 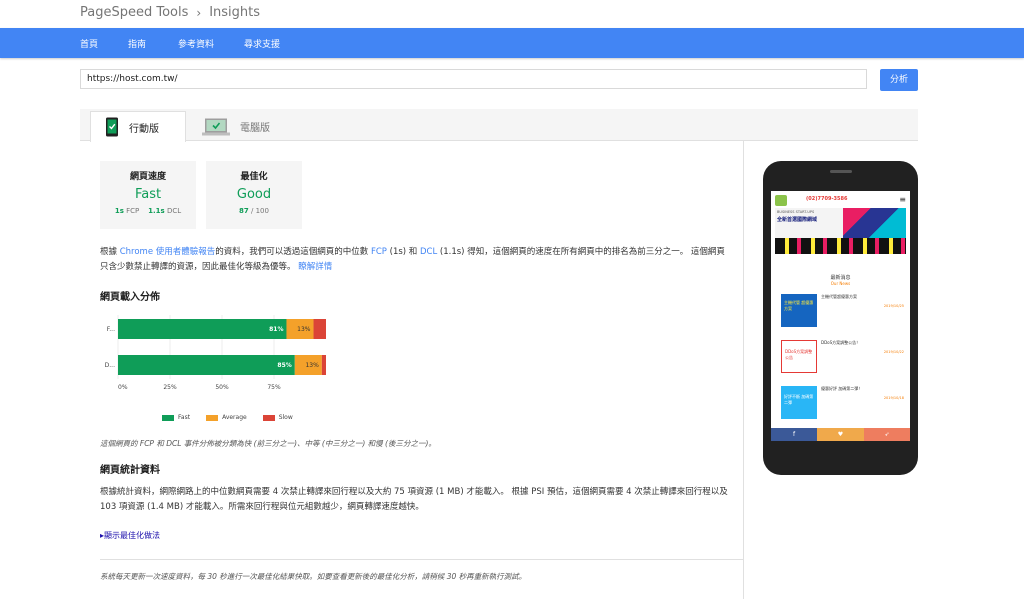 I want to click on breadcrumb-current: Insights, so click(x=234, y=12).